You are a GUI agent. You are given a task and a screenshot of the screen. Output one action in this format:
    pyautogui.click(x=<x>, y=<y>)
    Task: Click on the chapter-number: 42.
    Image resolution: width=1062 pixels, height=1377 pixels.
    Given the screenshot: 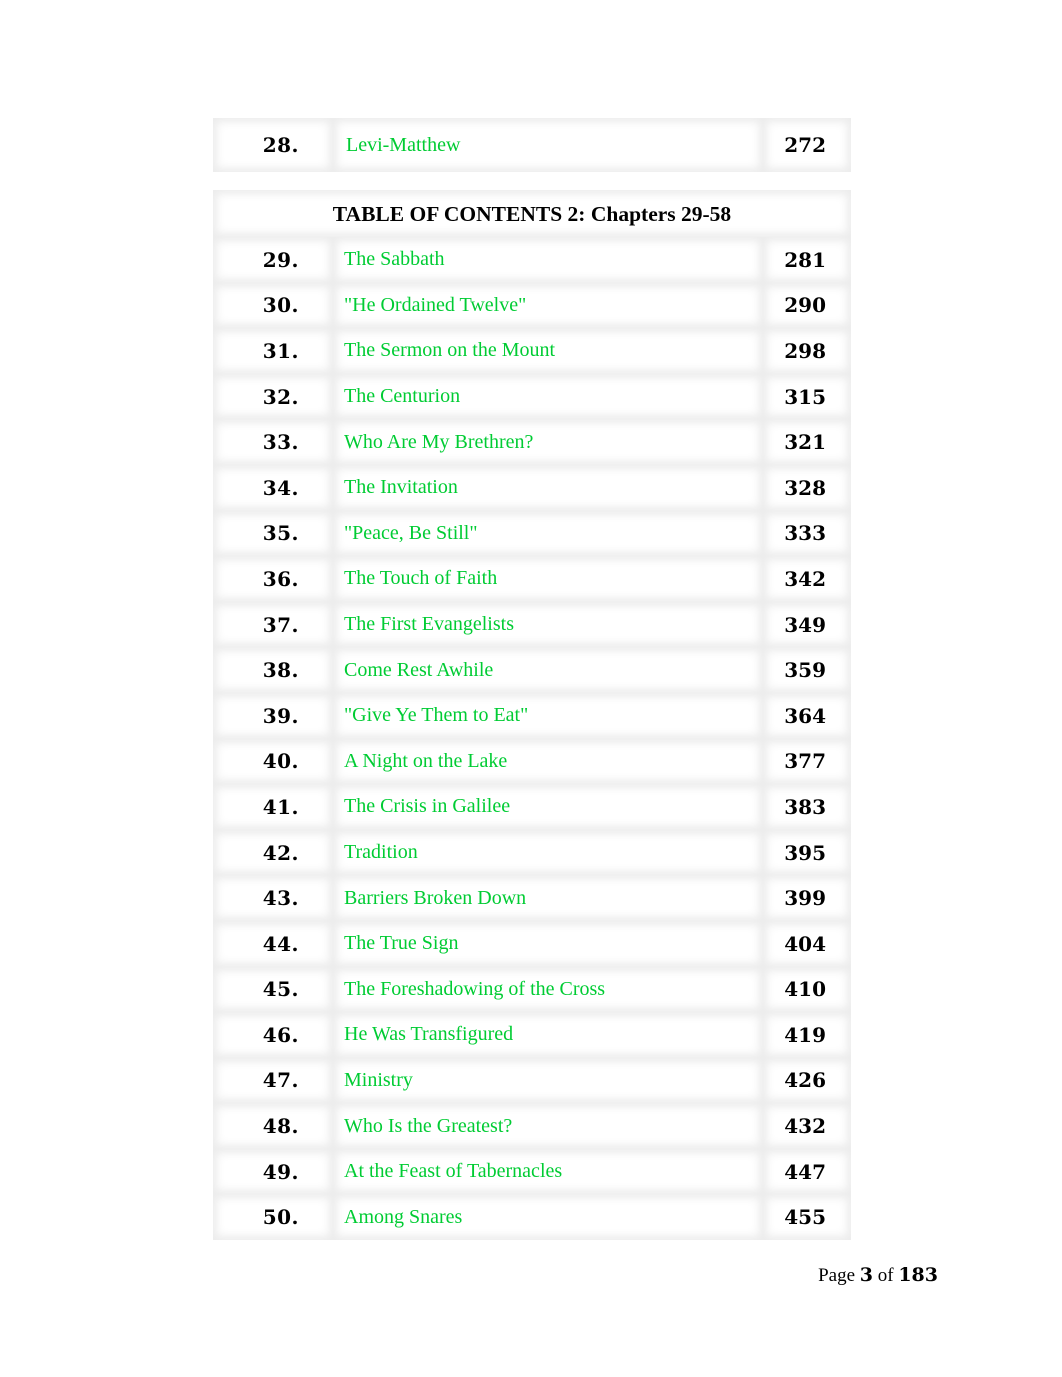 What is the action you would take?
    pyautogui.click(x=280, y=852)
    